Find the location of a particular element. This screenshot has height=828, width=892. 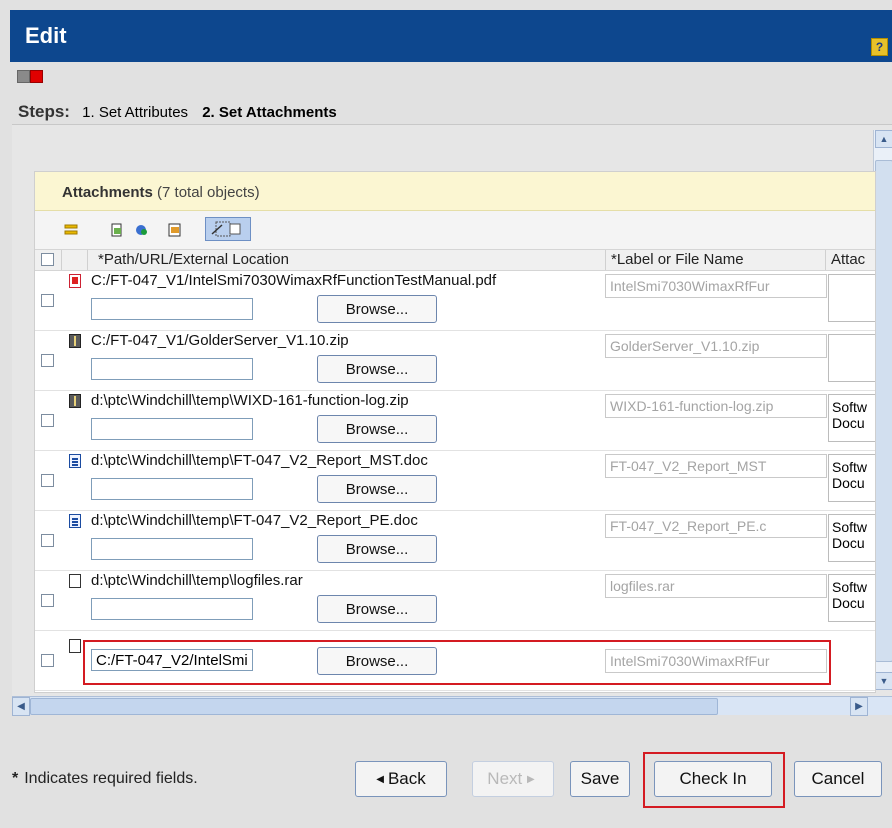

next-button: Next ▶ is located at coordinates (513, 779).